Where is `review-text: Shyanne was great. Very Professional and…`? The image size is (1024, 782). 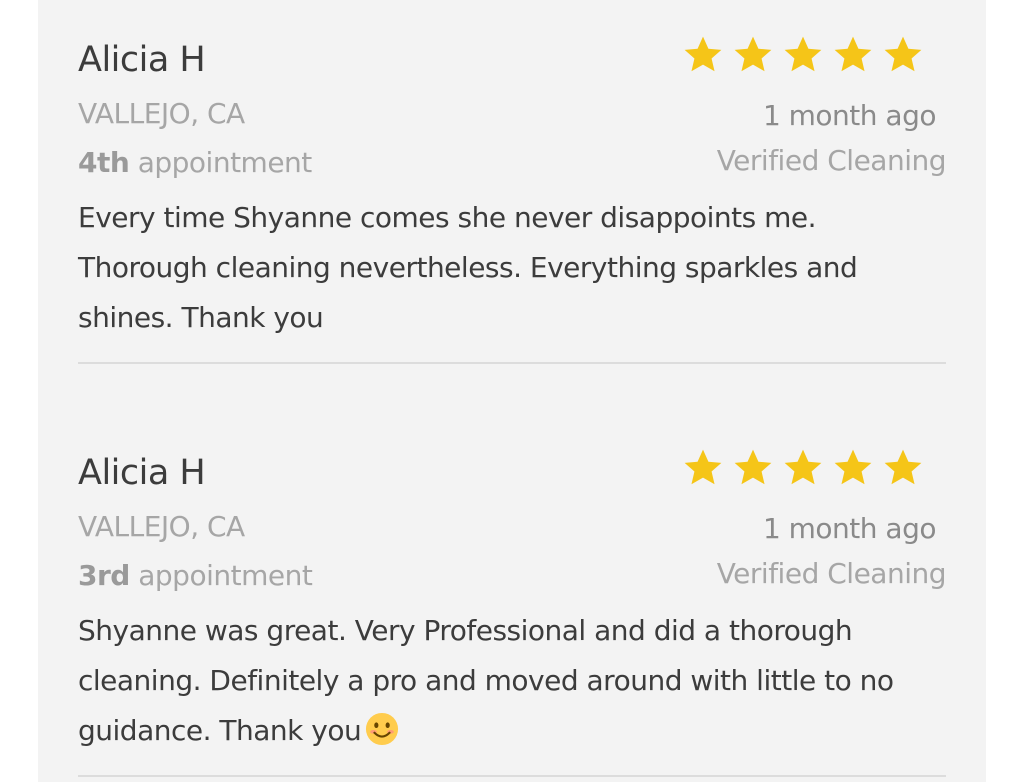
review-text: Shyanne was great. Very Professional and… is located at coordinates (486, 680).